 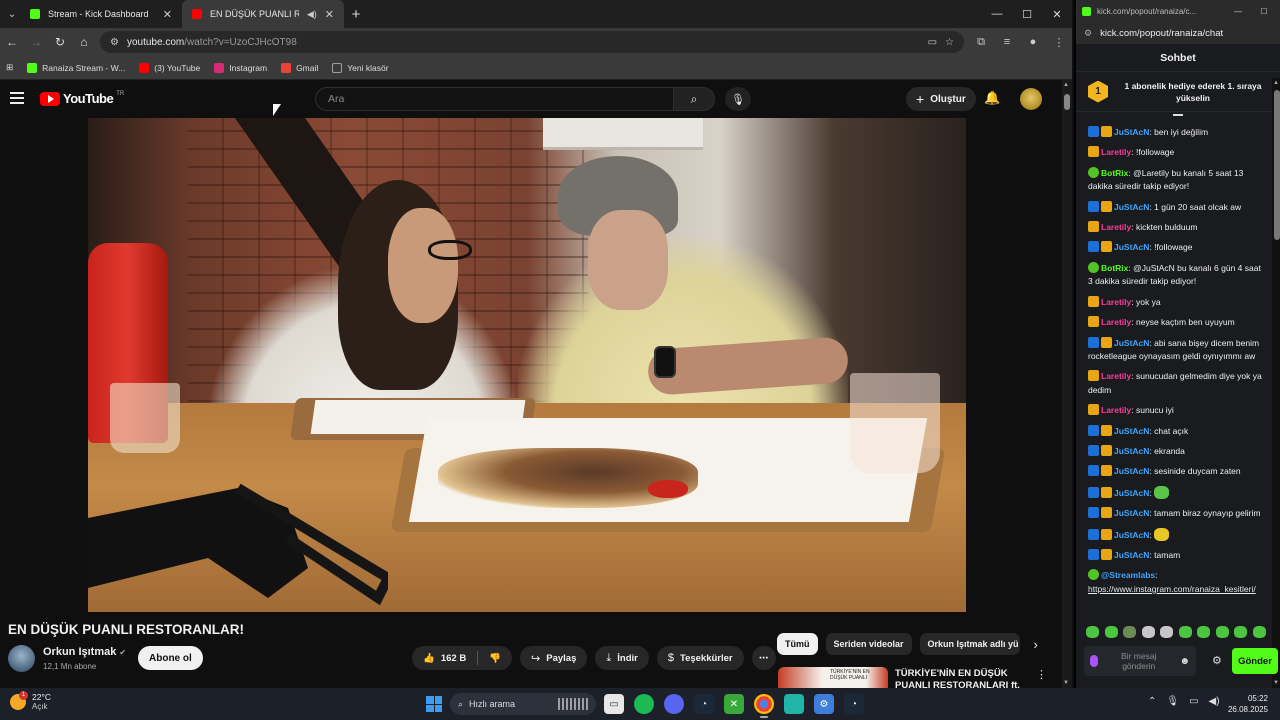 I want to click on bookmark-star-icon: ☆, so click(x=949, y=42).